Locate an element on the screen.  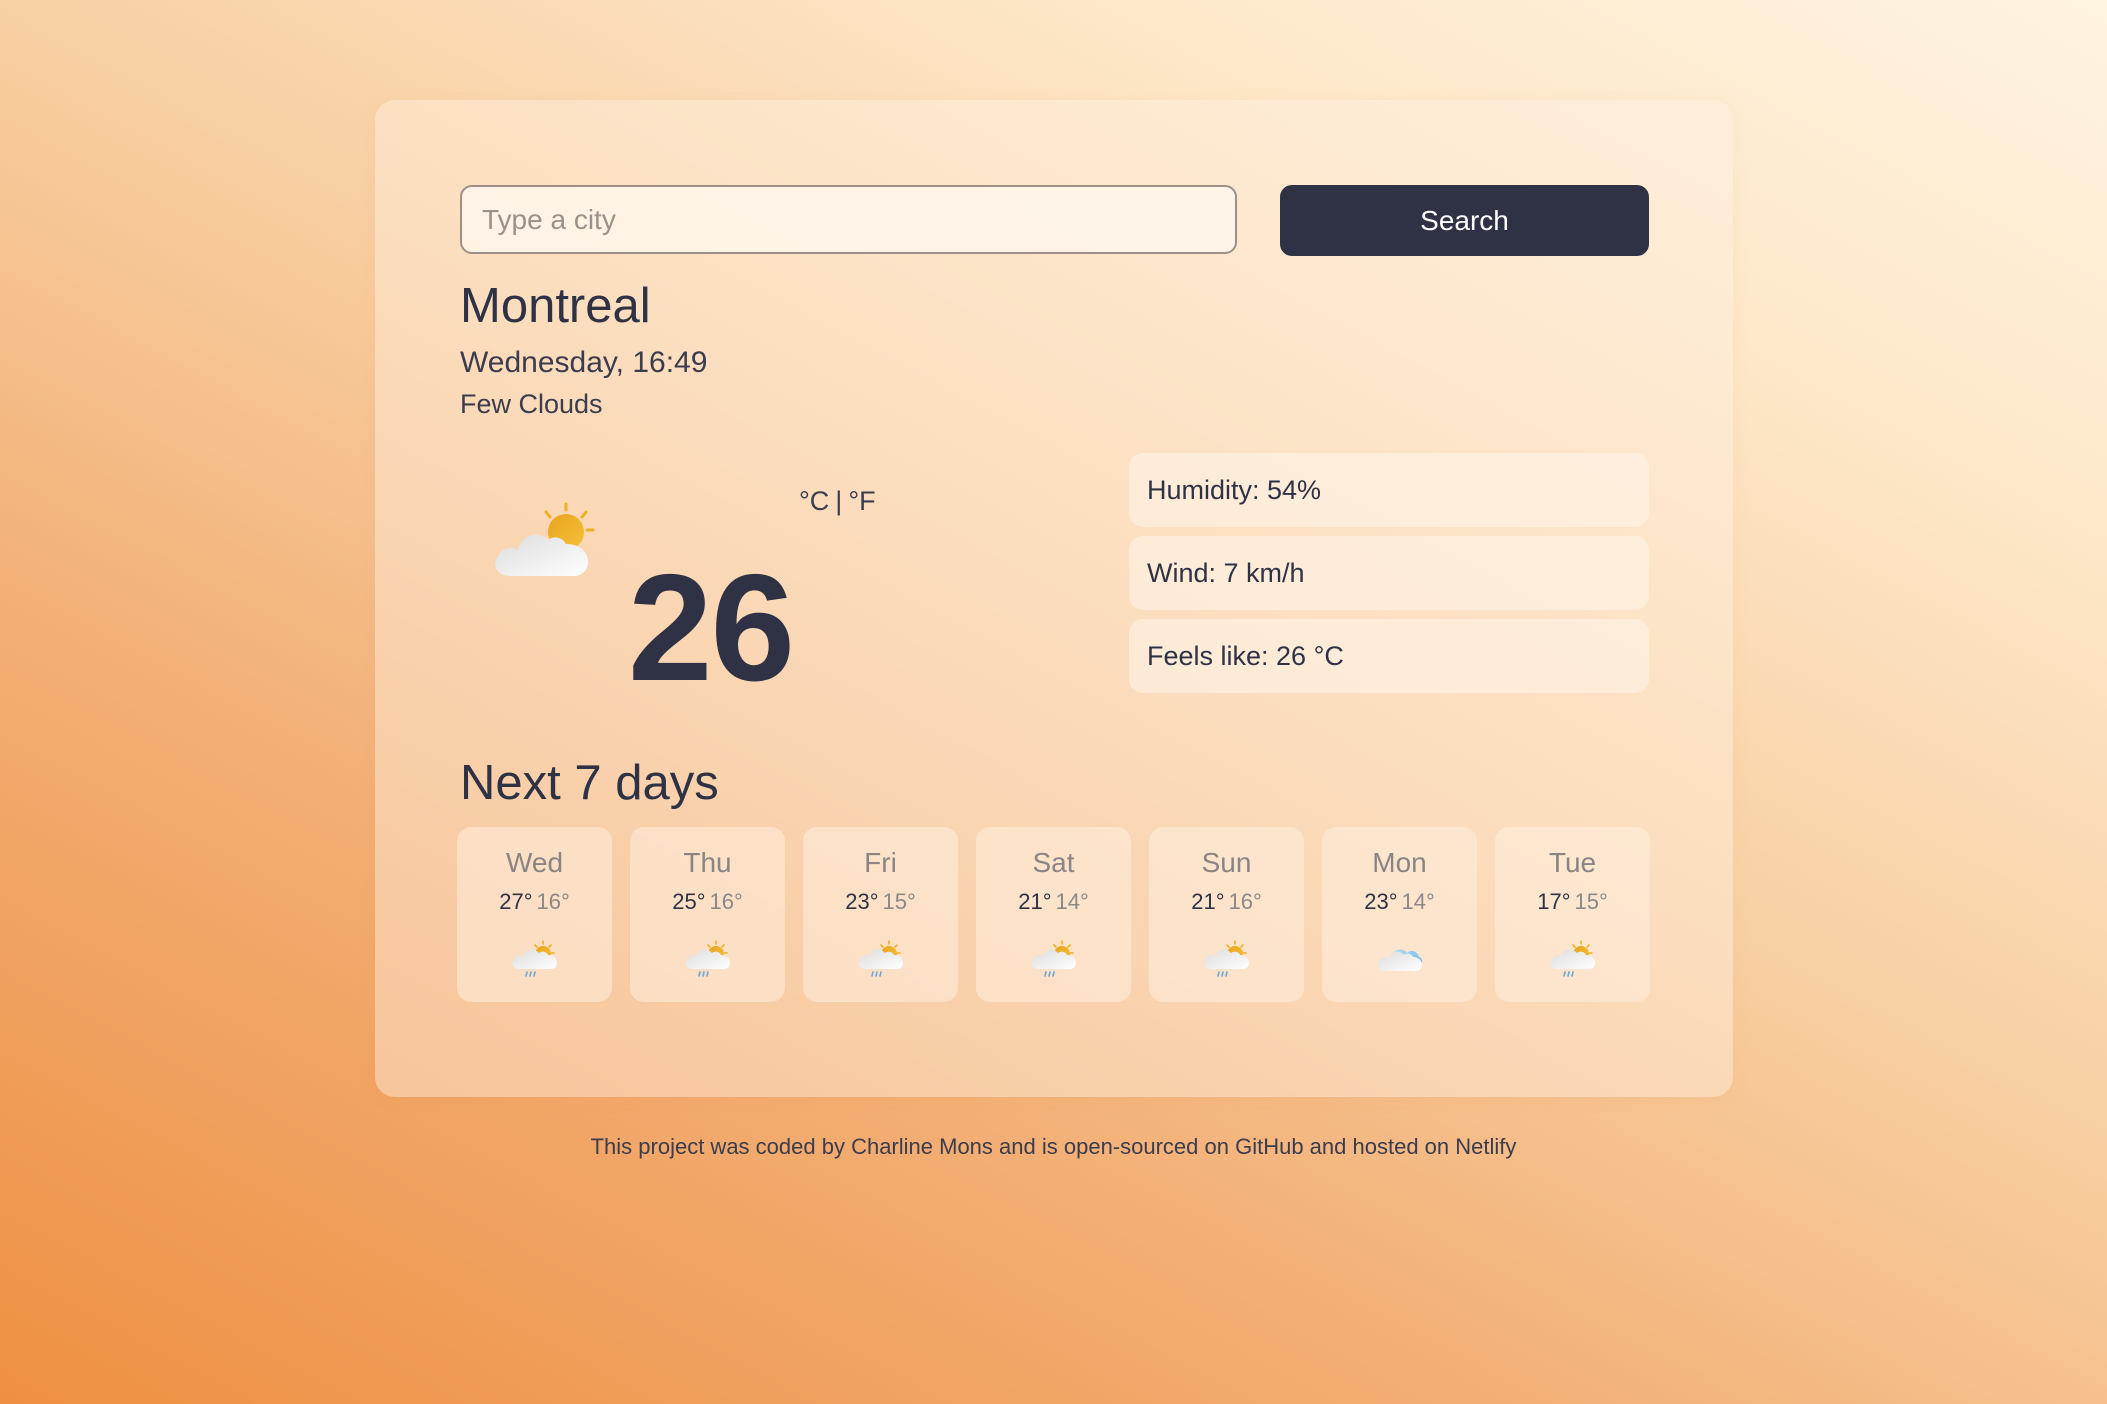
few-clouds-icon is located at coordinates (545, 539).